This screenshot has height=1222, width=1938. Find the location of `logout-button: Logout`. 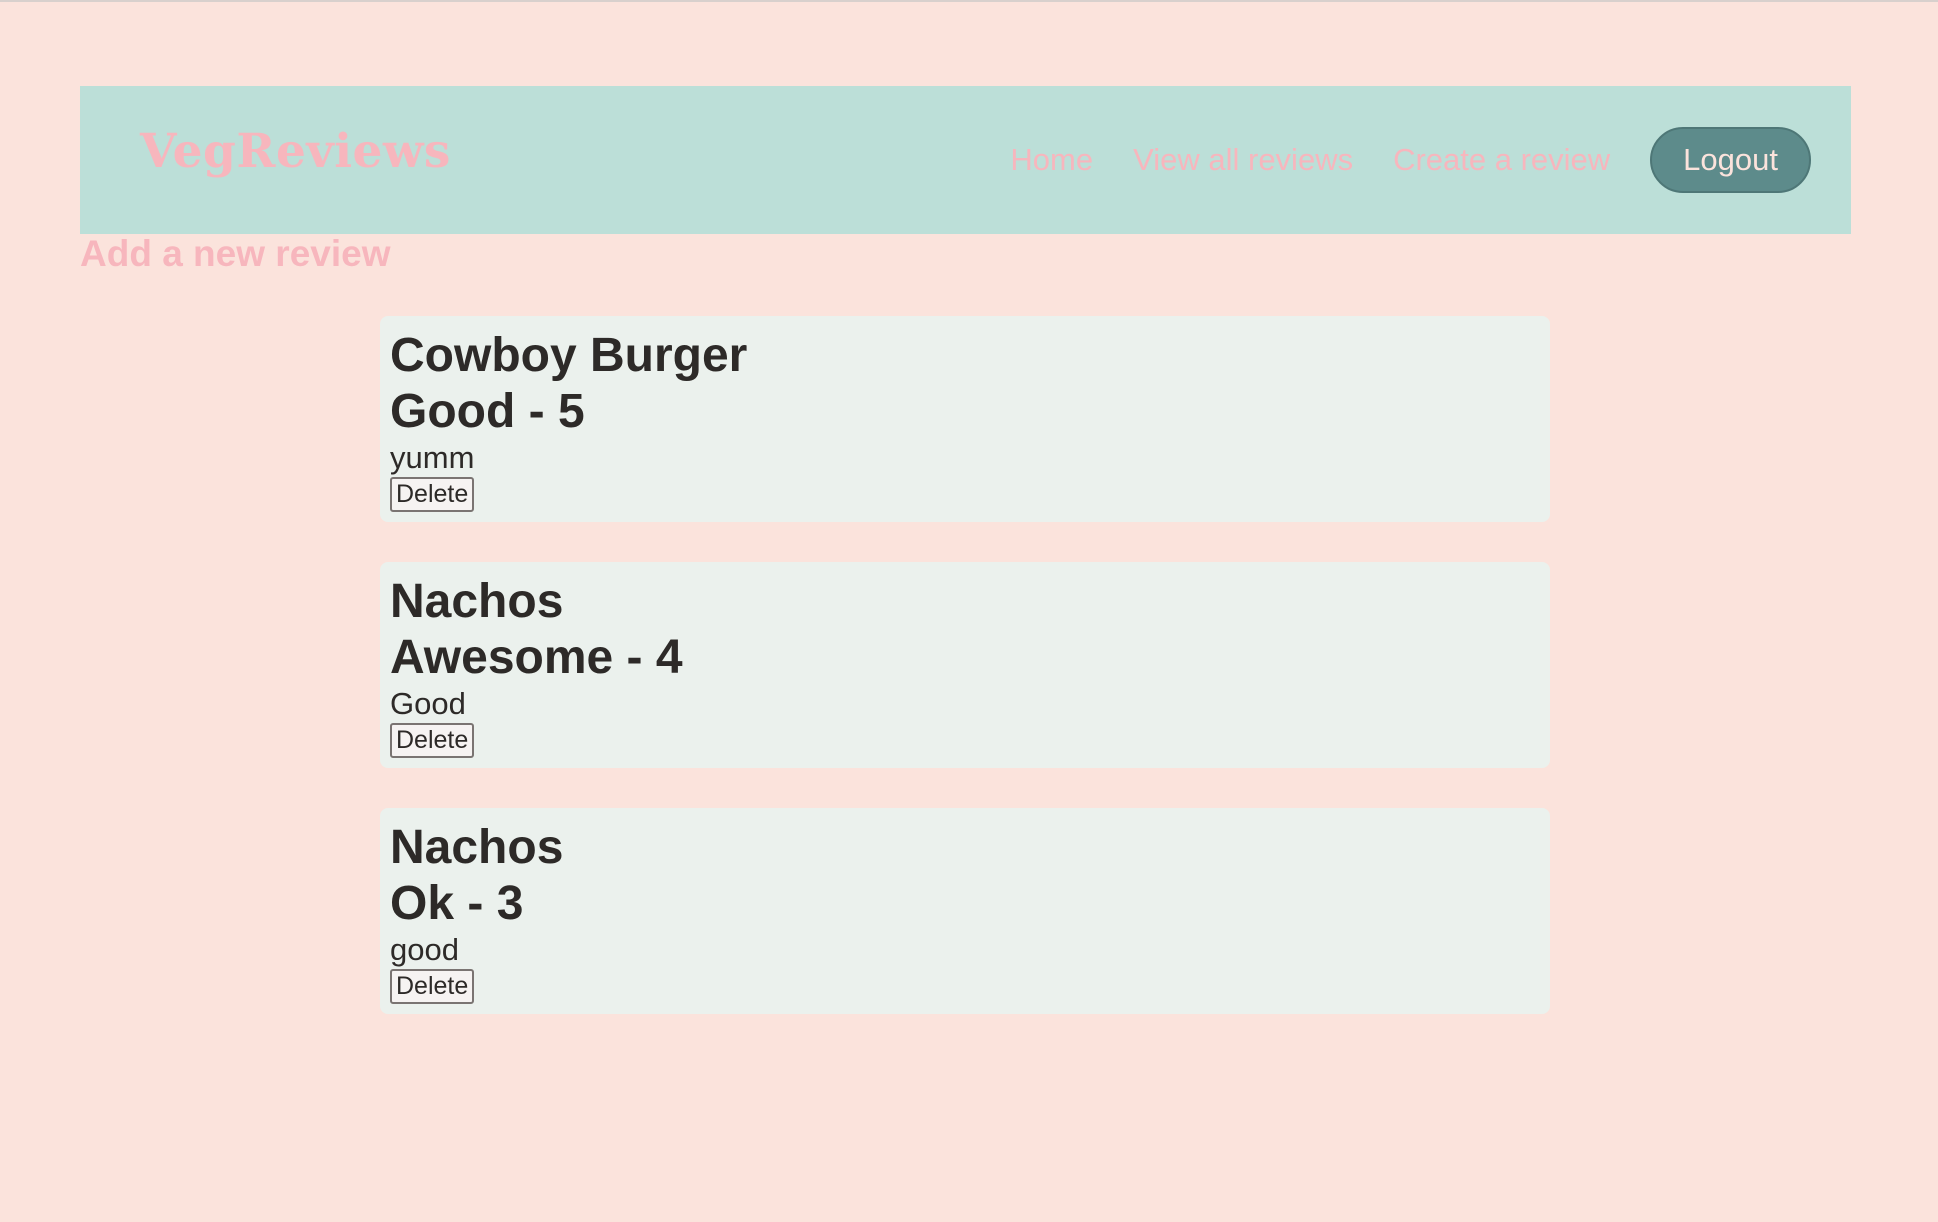

logout-button: Logout is located at coordinates (1730, 160).